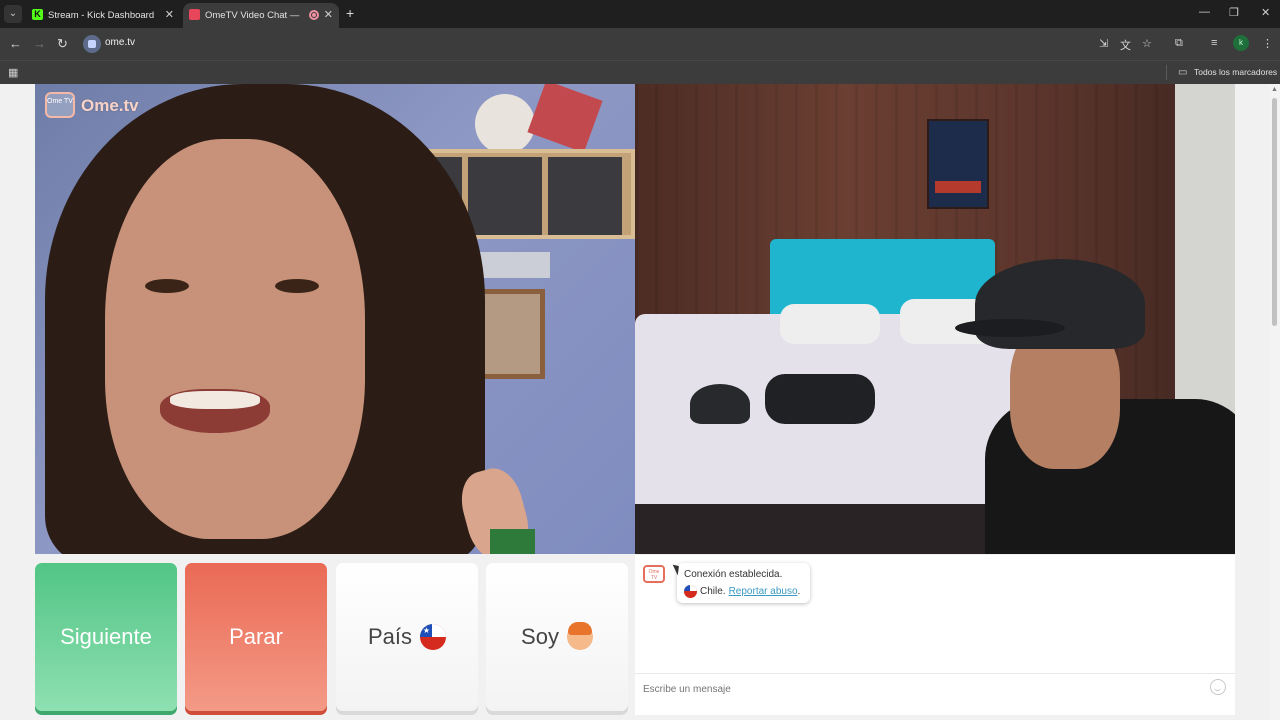 The height and width of the screenshot is (720, 1280). Describe the element at coordinates (1103, 43) in the screenshot. I see `install-app-icon: ⇲` at that location.